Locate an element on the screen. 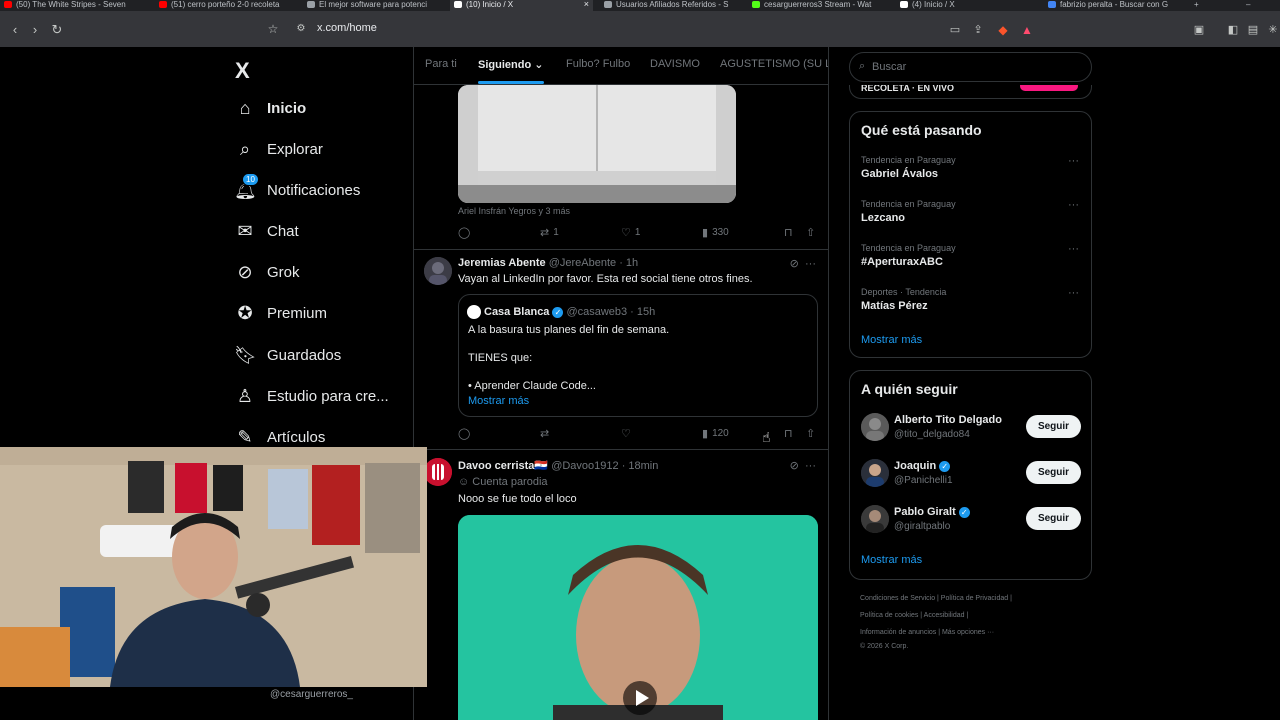  back-icon: ‹ is located at coordinates (15, 30).